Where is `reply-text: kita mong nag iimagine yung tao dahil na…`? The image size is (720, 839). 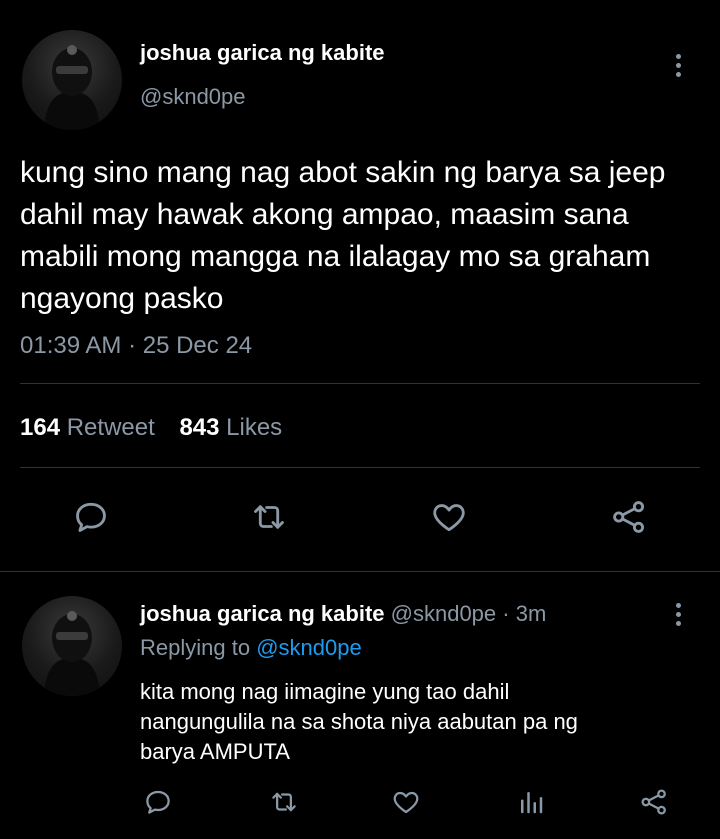
reply-text: kita mong nag iimagine yung tao dahil na… is located at coordinates (359, 722).